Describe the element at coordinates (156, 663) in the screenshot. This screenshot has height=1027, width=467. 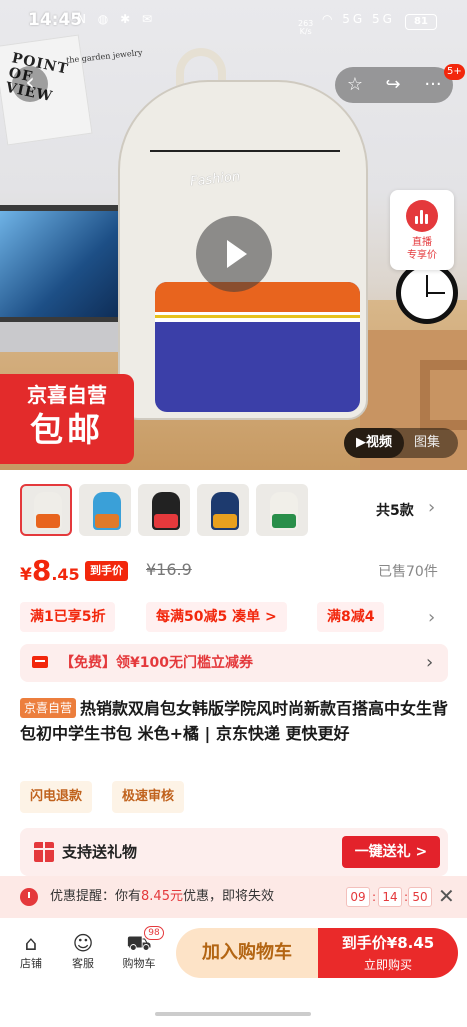
I see `coupon-text: 【免费】领¥100无门槛立减券` at that location.